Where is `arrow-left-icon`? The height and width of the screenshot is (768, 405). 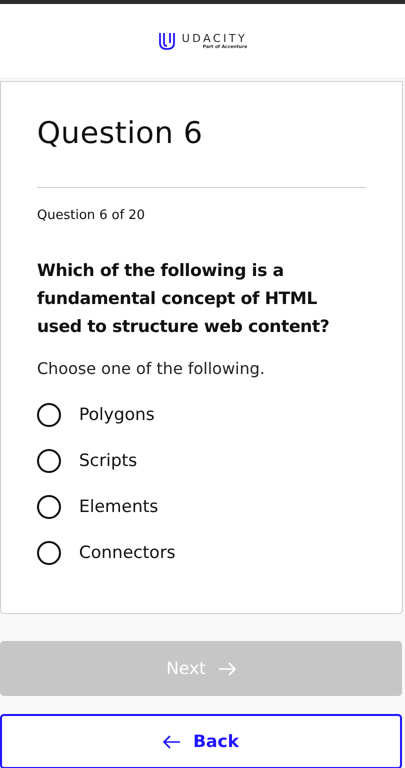
arrow-left-icon is located at coordinates (172, 741).